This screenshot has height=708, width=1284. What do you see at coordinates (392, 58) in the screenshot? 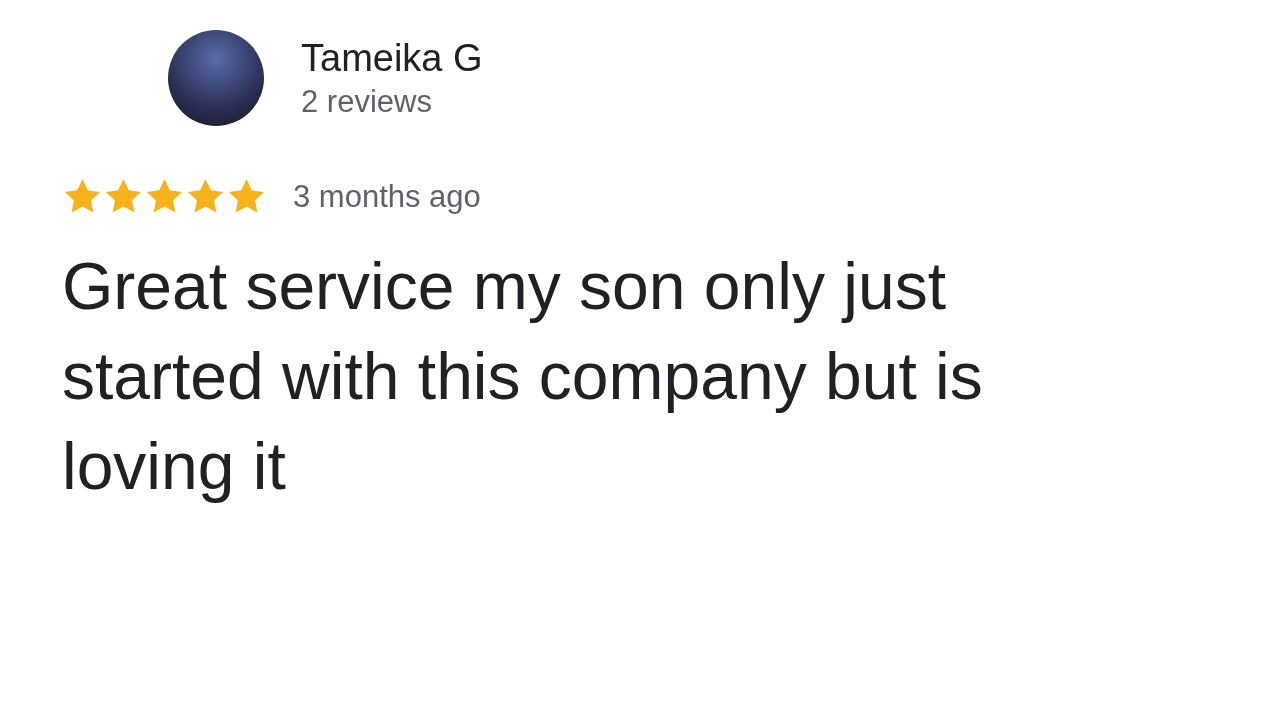
I see `reviewer-name: Tameika G` at bounding box center [392, 58].